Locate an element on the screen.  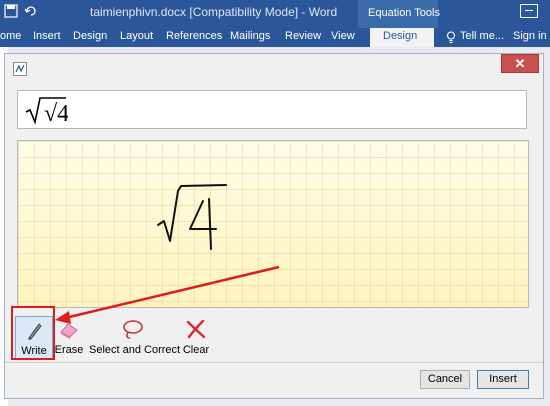
eraser-icon is located at coordinates (69, 331).